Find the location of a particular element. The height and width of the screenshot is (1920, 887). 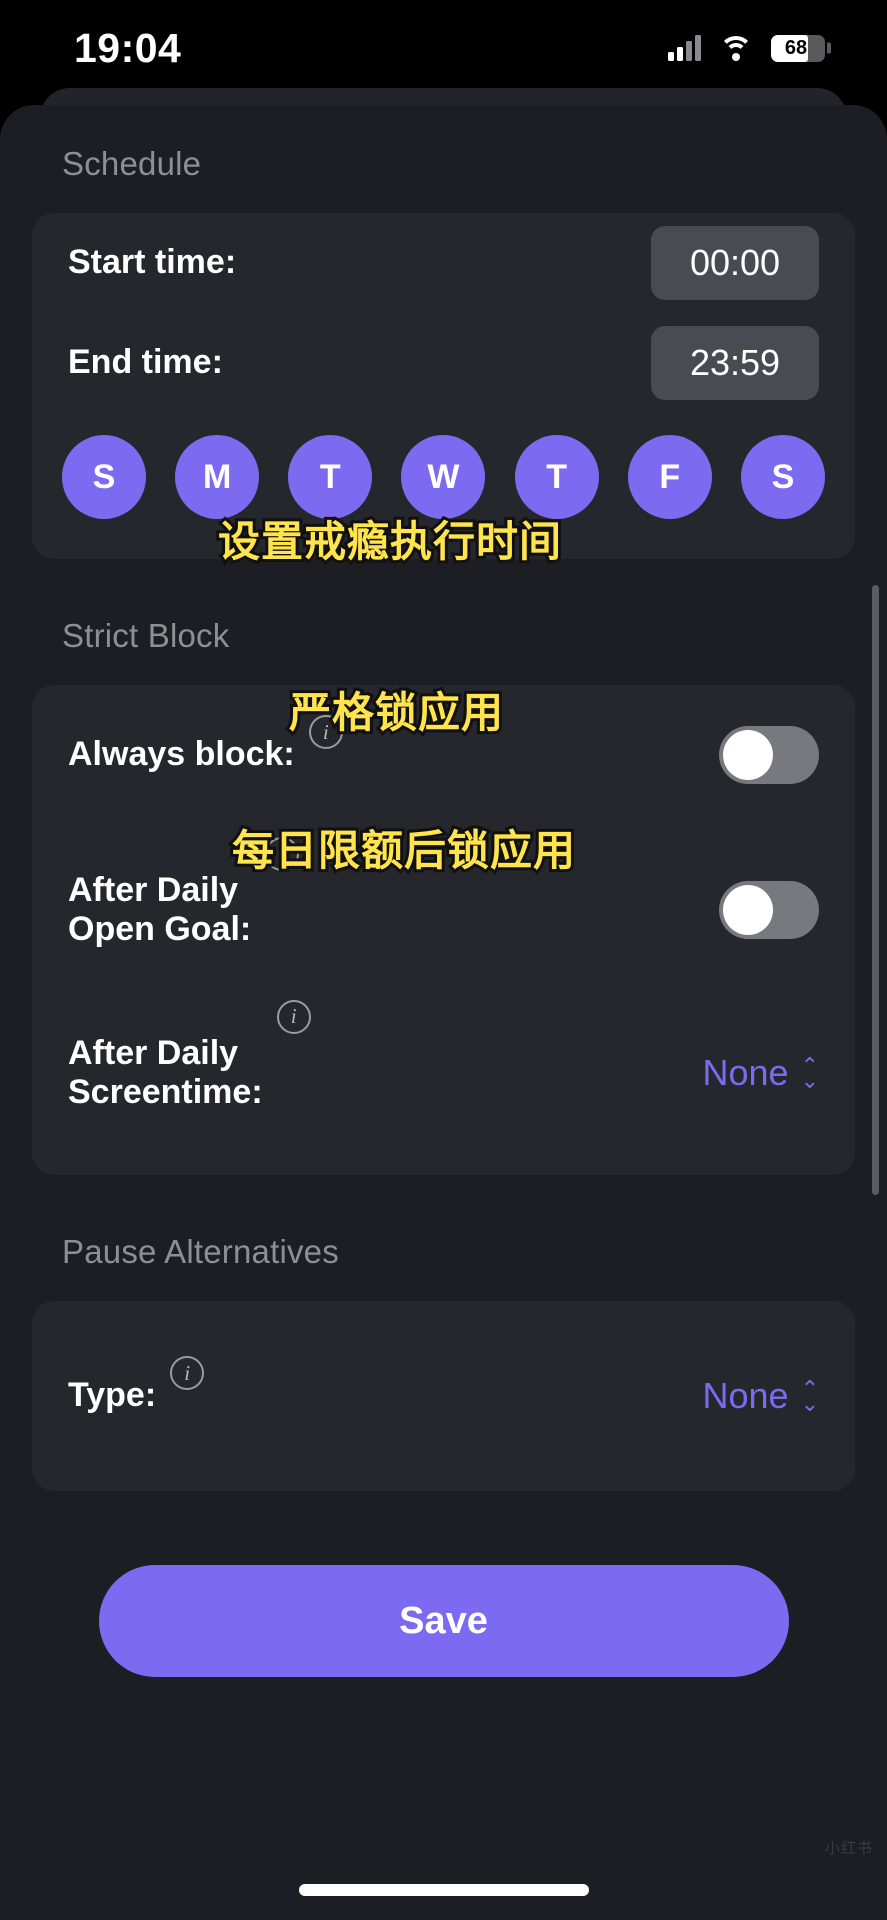

status-bar-clock: 19:04 is located at coordinates (128, 47).